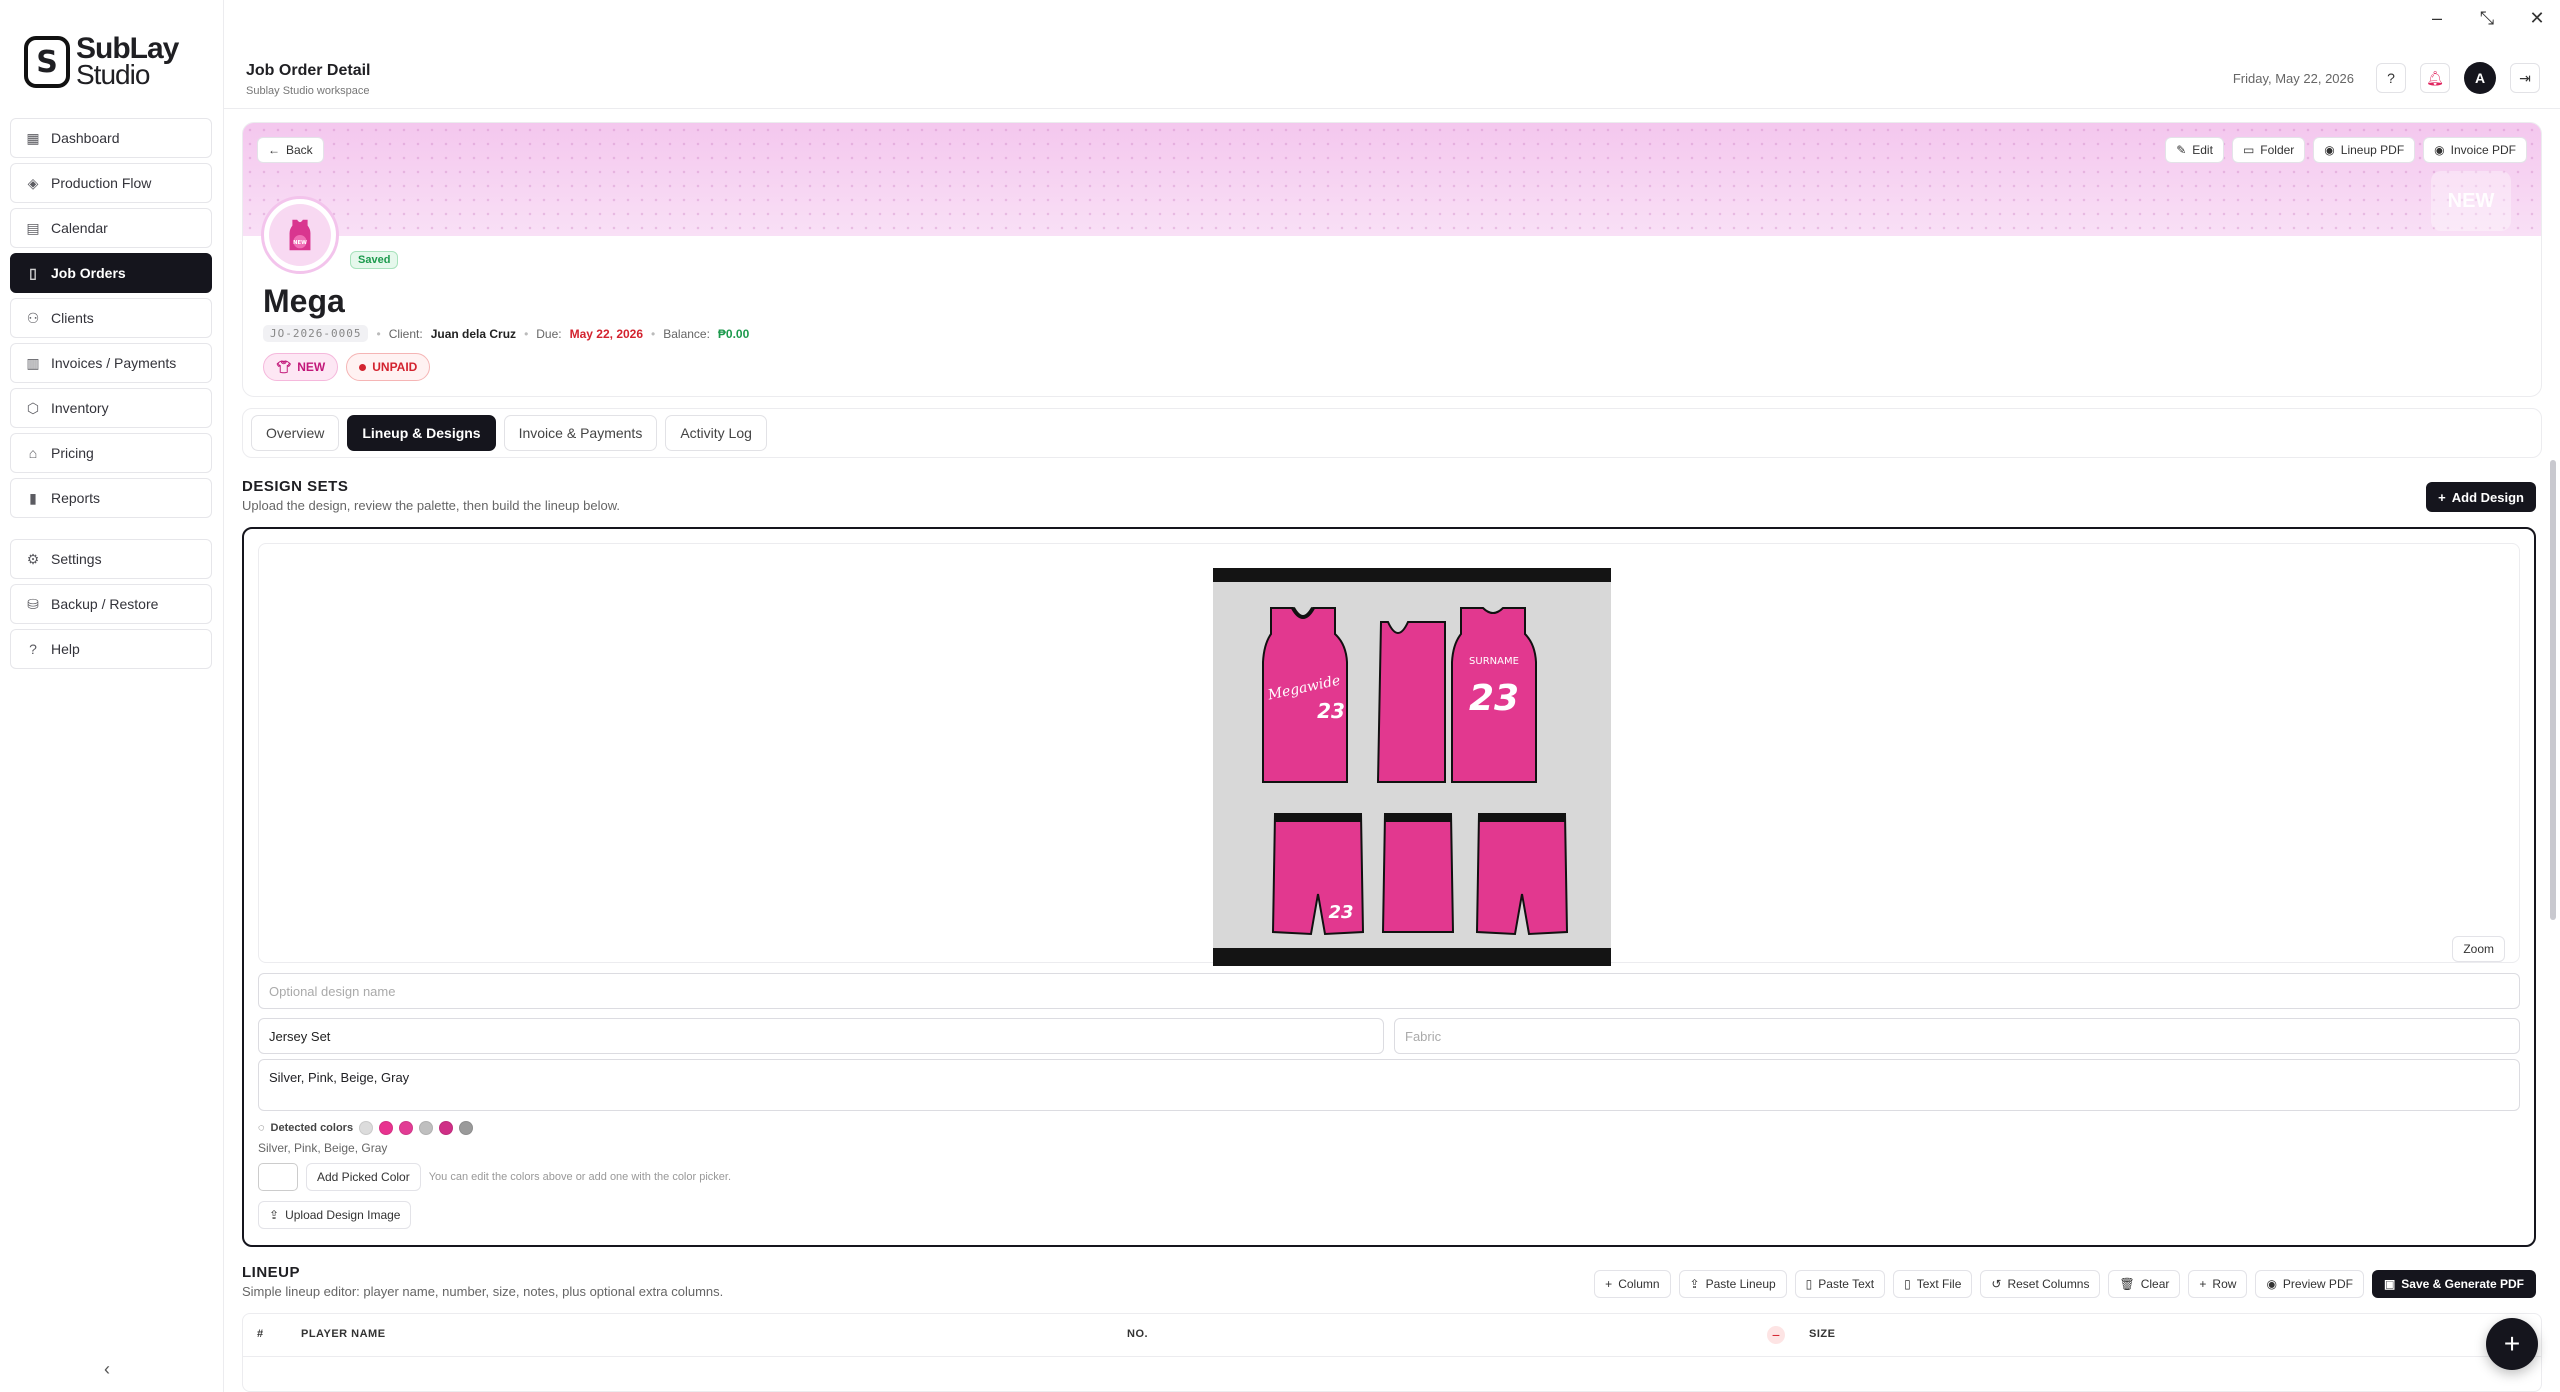 This screenshot has height=1392, width=2560. I want to click on collapse-sidebar-button: ‹, so click(107, 1369).